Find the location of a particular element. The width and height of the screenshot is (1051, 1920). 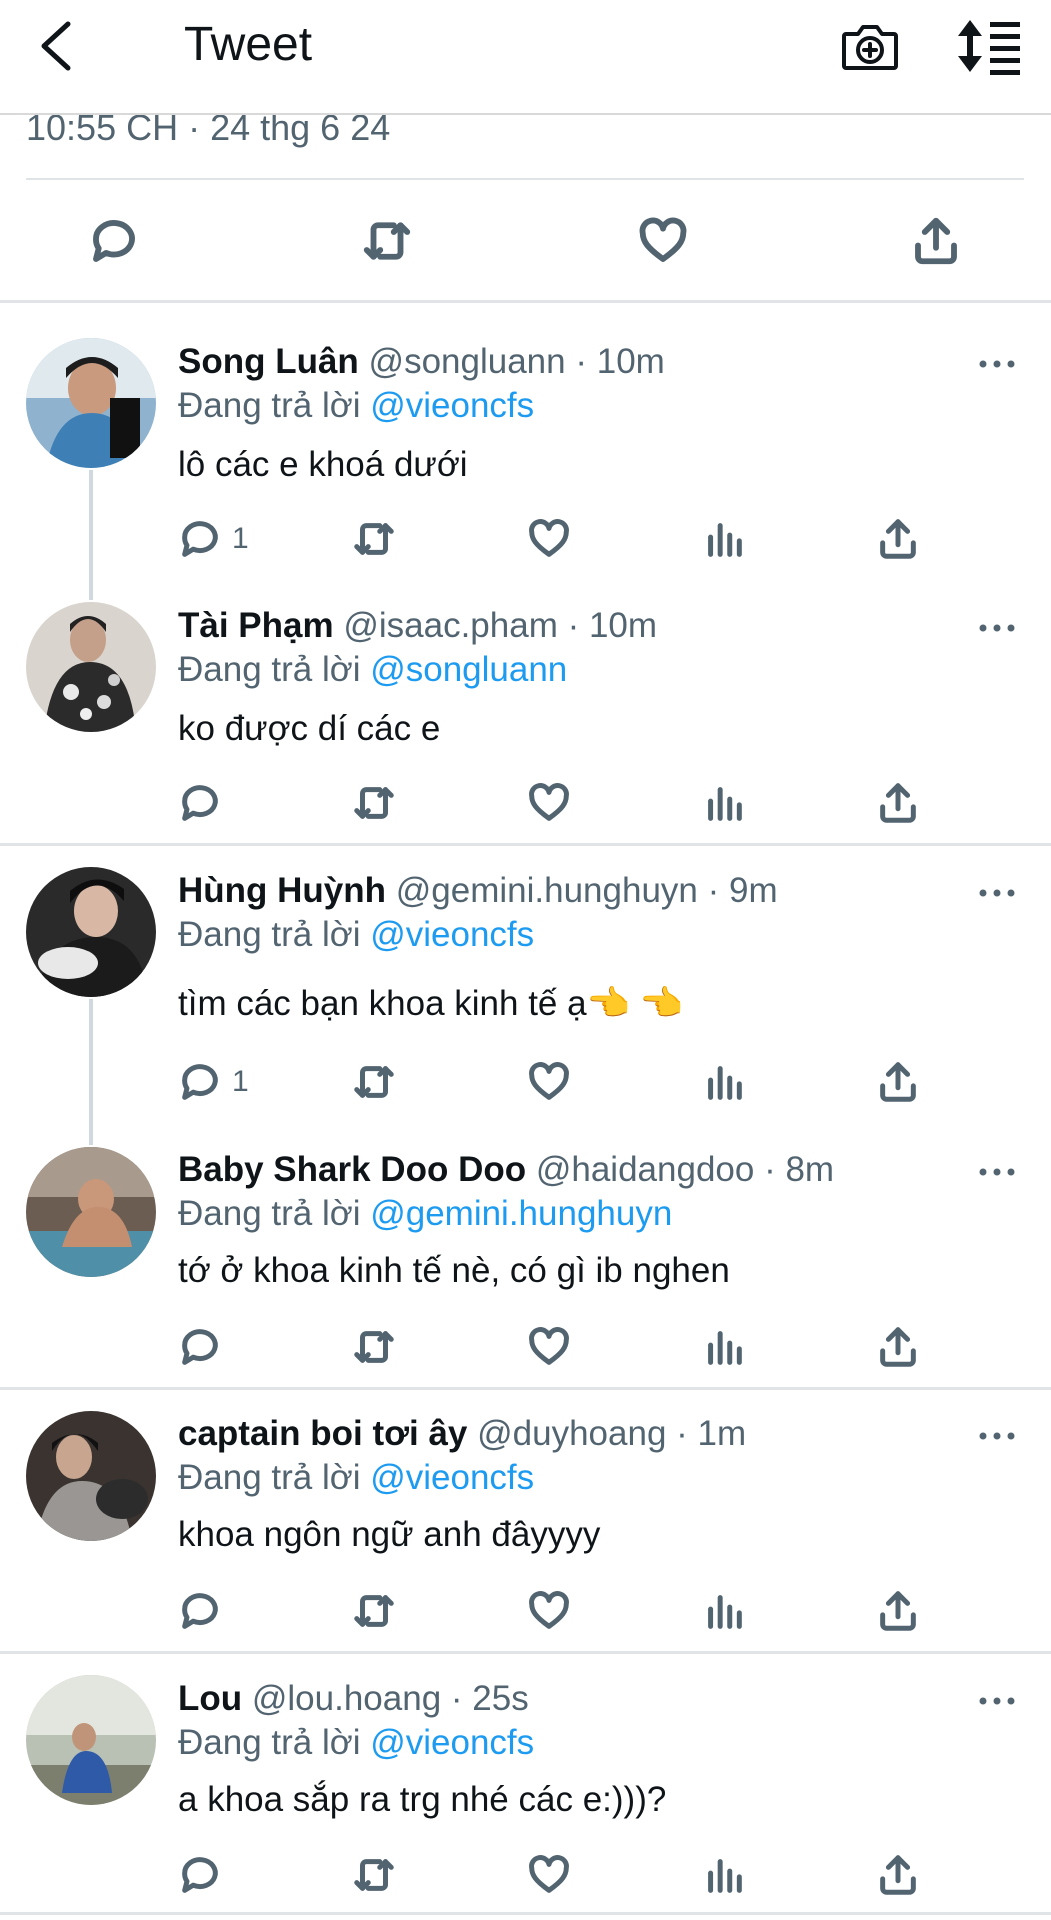

replying-to: Đang trả lời @gemini.hunghuyn is located at coordinates (425, 1214).